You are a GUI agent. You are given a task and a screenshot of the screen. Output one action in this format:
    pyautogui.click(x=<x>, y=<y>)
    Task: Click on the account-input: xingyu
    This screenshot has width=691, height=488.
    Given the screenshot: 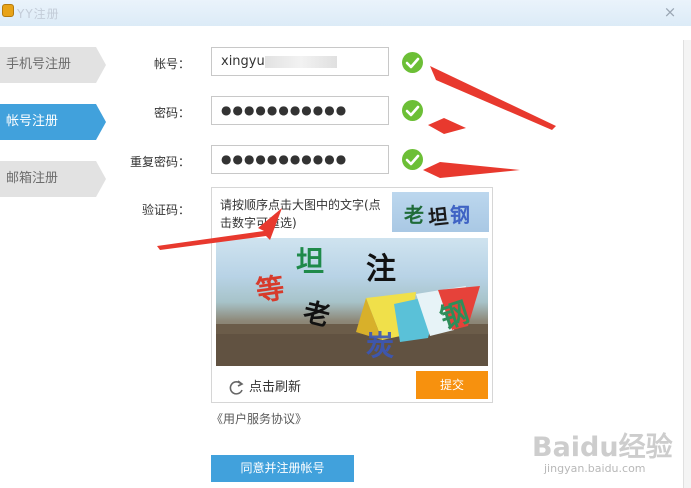 What is the action you would take?
    pyautogui.click(x=300, y=61)
    